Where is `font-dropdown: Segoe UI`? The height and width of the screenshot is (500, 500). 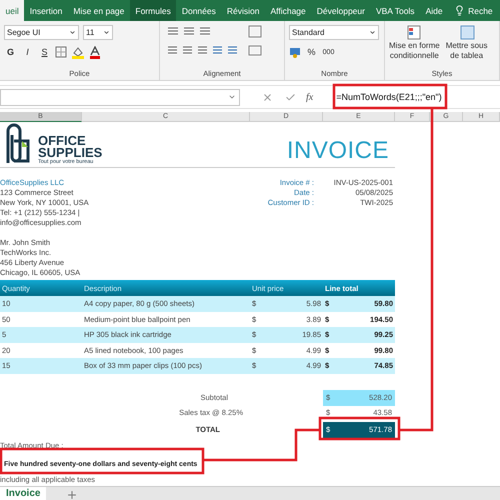 font-dropdown: Segoe UI is located at coordinates (41, 32).